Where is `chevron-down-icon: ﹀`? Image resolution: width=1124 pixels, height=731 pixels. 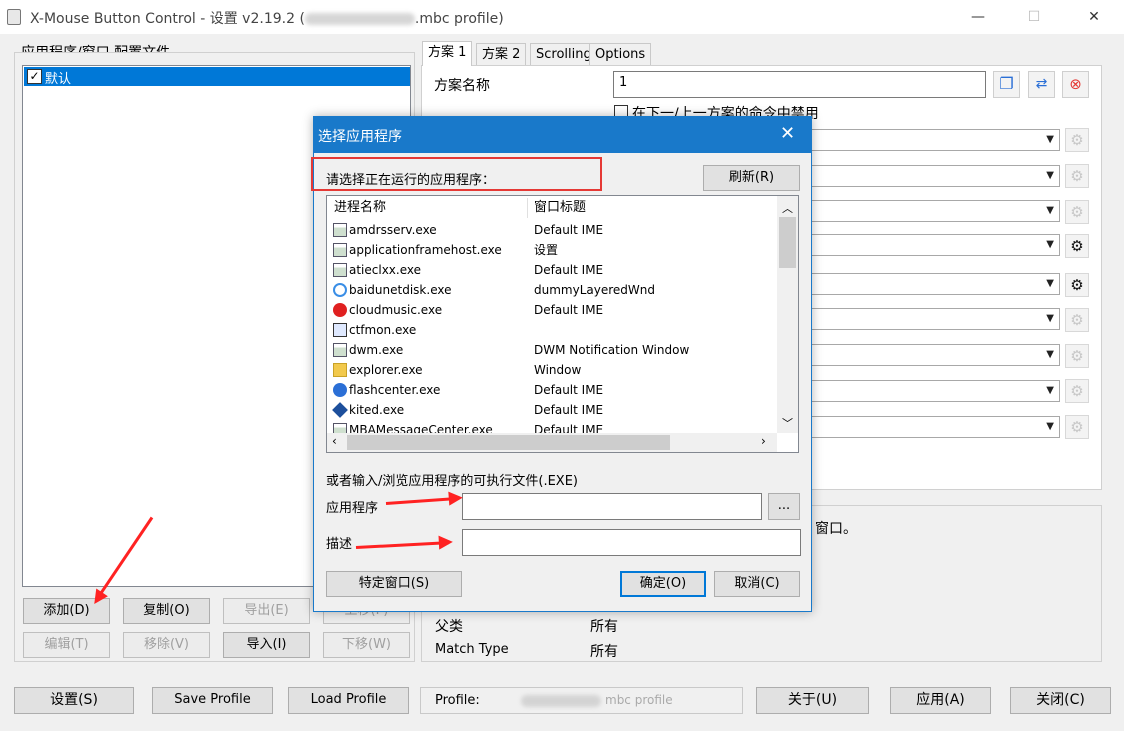 chevron-down-icon: ﹀ is located at coordinates (787, 423).